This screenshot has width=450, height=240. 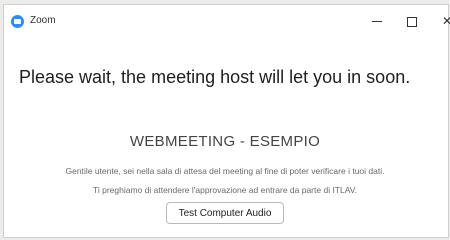 What do you see at coordinates (225, 213) in the screenshot?
I see `test-computer-audio-button: Test Computer Audio` at bounding box center [225, 213].